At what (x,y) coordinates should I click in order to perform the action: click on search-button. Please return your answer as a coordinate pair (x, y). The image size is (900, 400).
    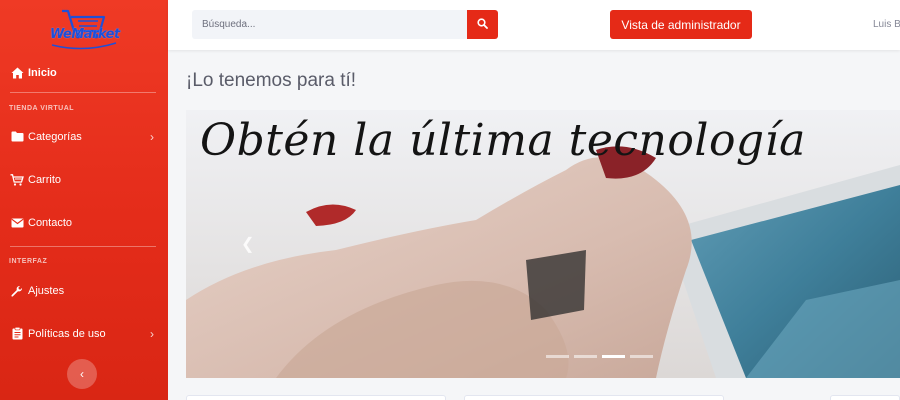
    Looking at the image, I should click on (482, 24).